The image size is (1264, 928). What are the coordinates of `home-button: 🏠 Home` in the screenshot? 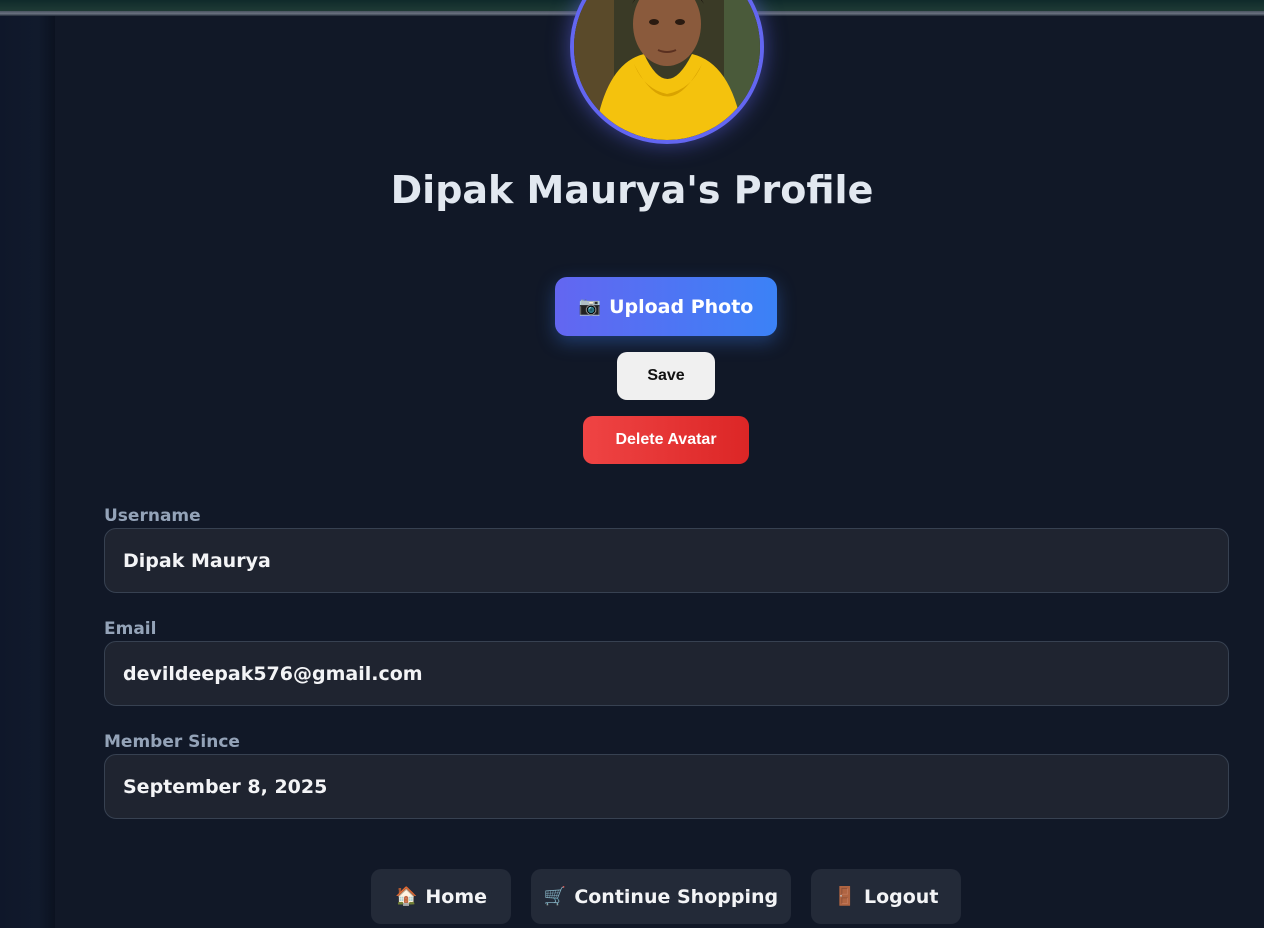 It's located at (441, 896).